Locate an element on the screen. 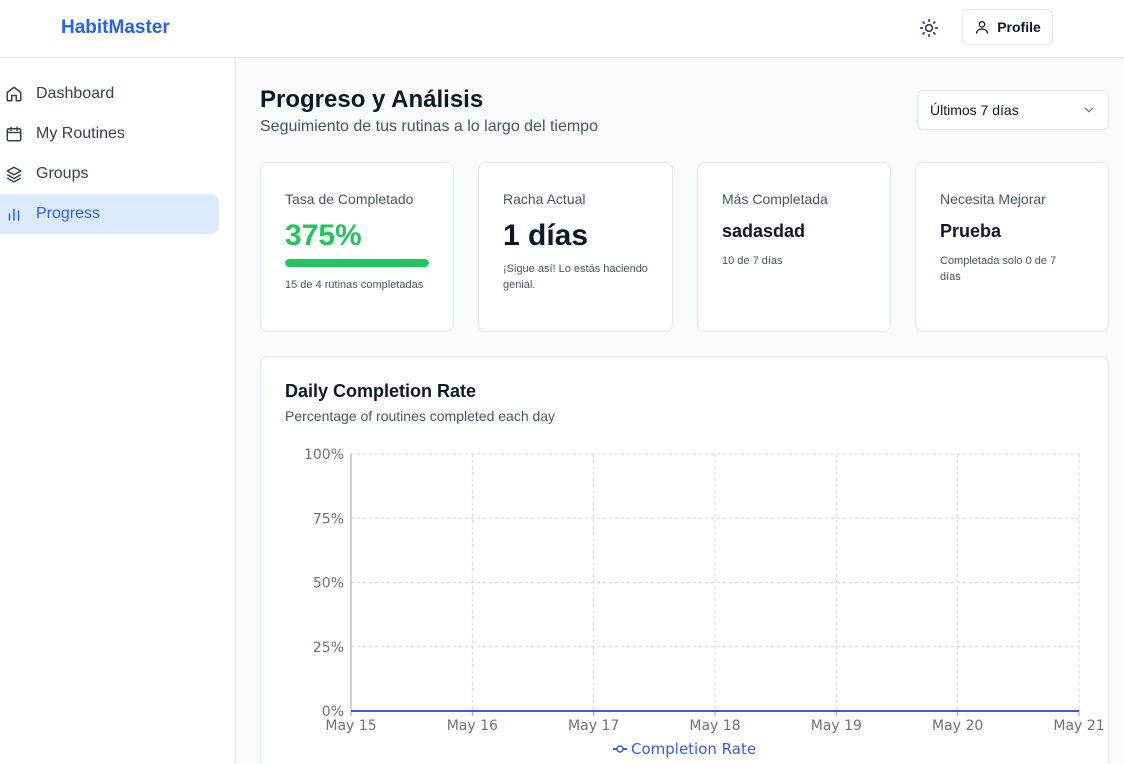 Image resolution: width=1124 pixels, height=764 pixels. card-label: Racha Actual is located at coordinates (544, 199).